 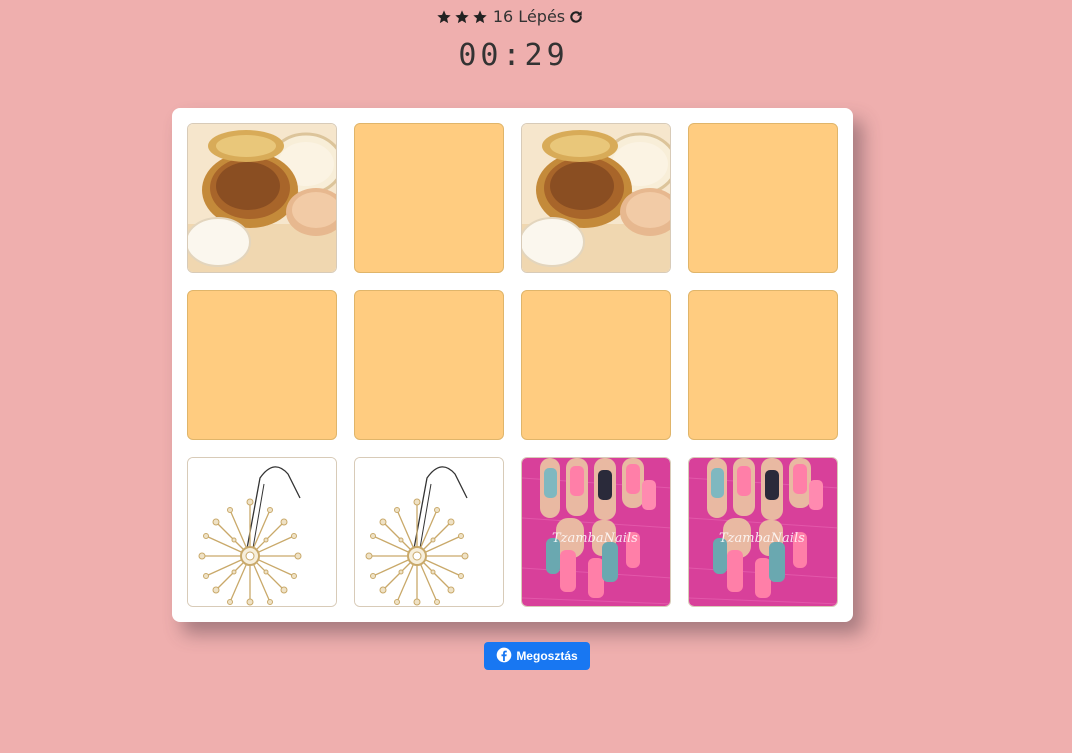 I want to click on score-panel: 16 Lépés, so click(x=510, y=16).